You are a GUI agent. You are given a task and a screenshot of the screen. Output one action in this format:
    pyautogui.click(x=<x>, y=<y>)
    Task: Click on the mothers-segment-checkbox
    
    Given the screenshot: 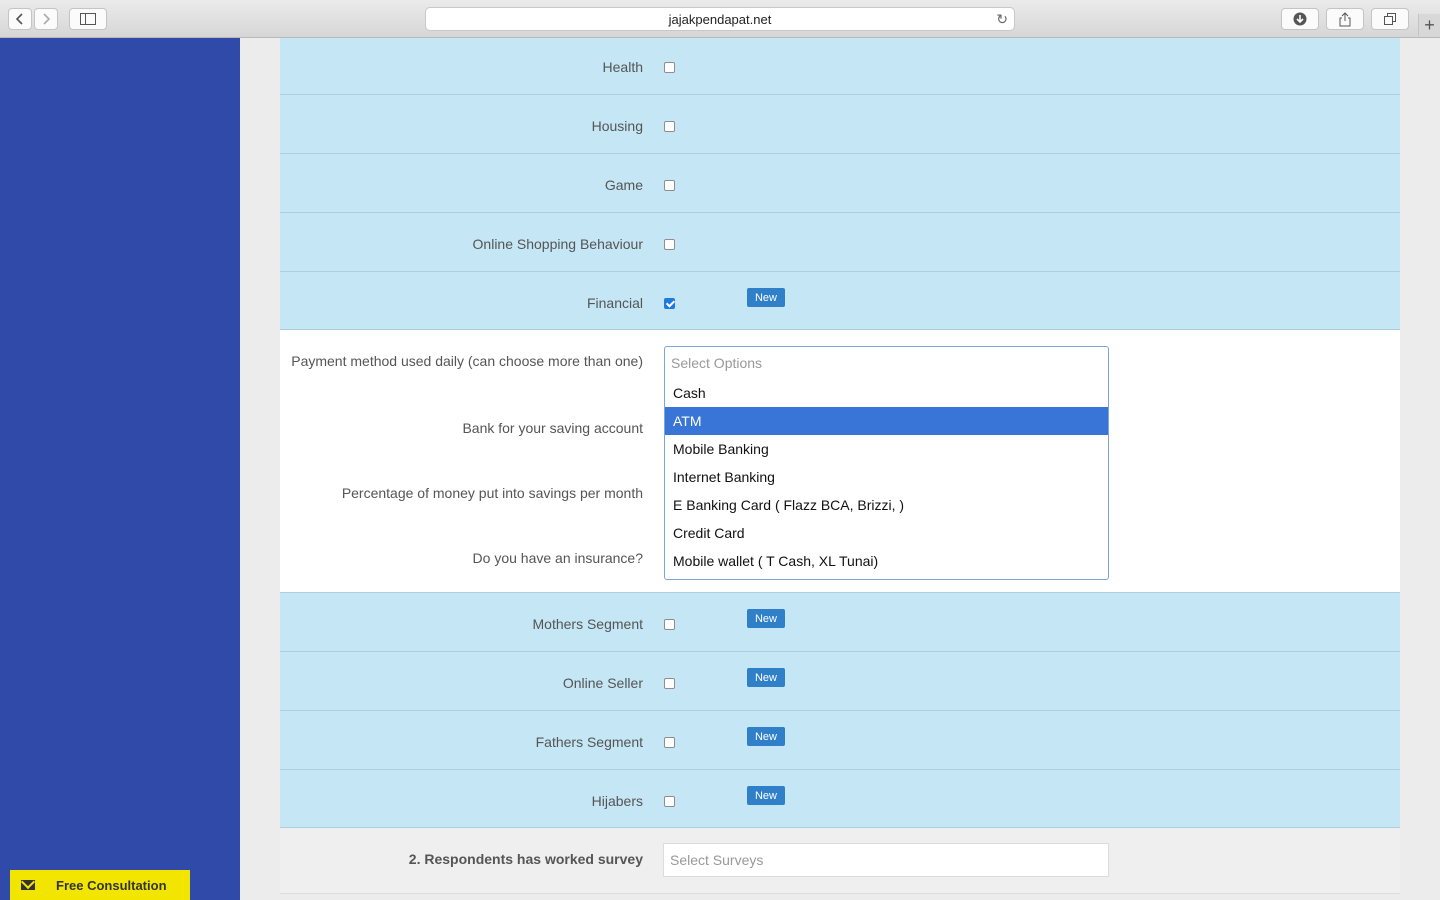 What is the action you would take?
    pyautogui.click(x=669, y=624)
    